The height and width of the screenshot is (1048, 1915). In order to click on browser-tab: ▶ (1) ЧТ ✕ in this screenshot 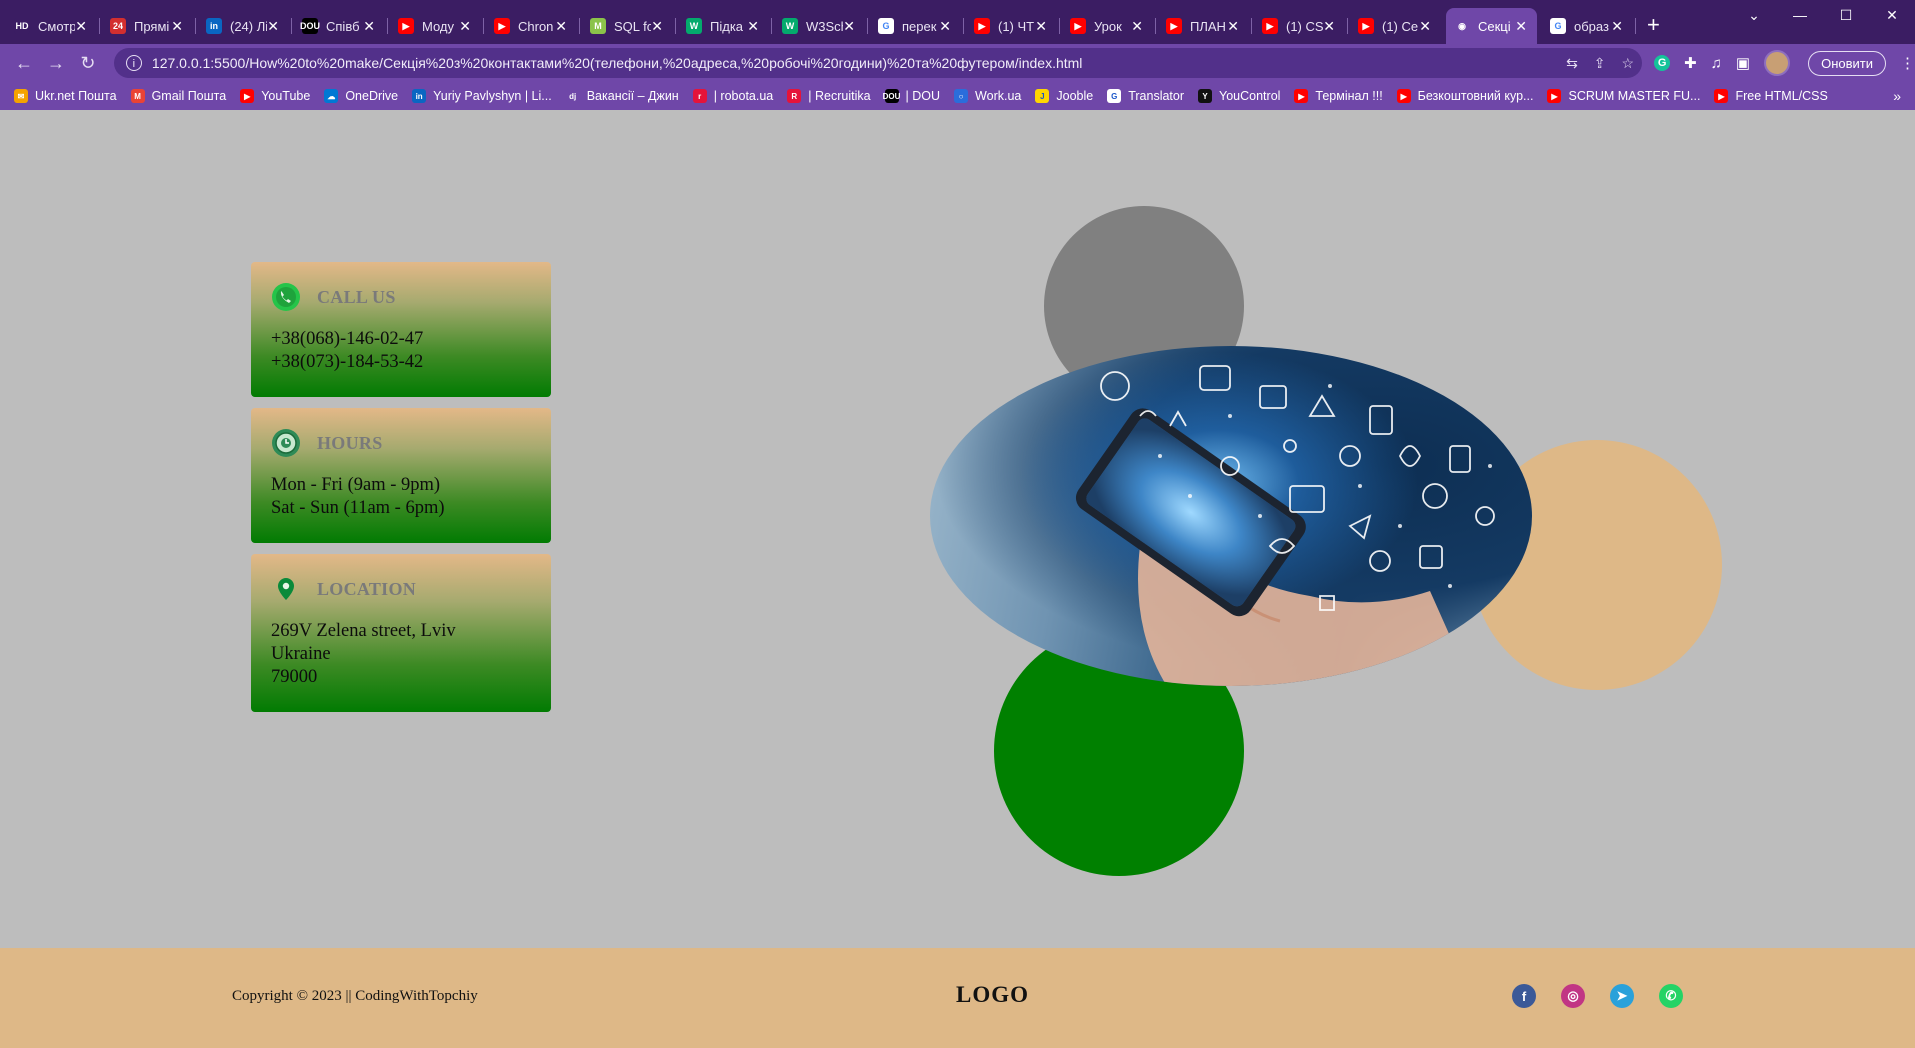, I will do `click(1013, 26)`.